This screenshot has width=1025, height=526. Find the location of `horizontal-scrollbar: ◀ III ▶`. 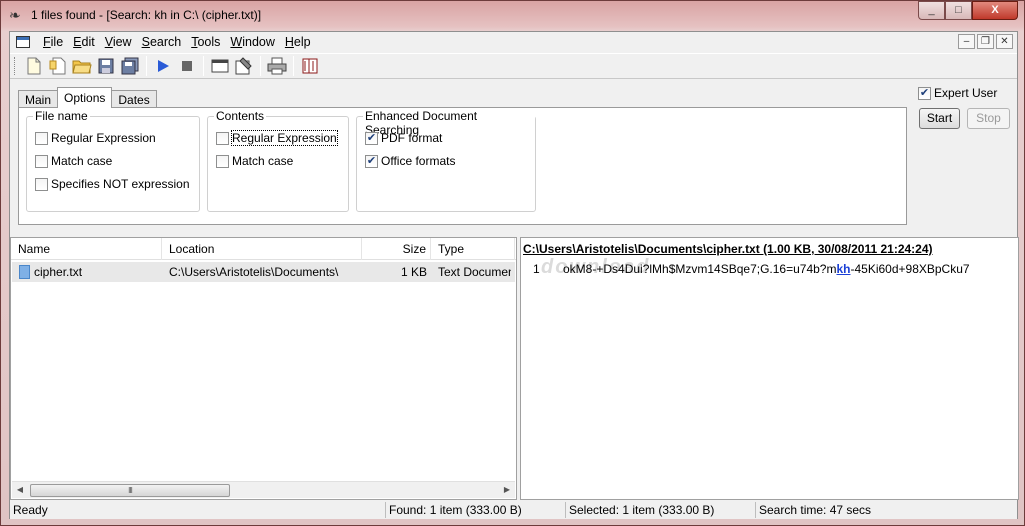

horizontal-scrollbar: ◀ III ▶ is located at coordinates (263, 489).